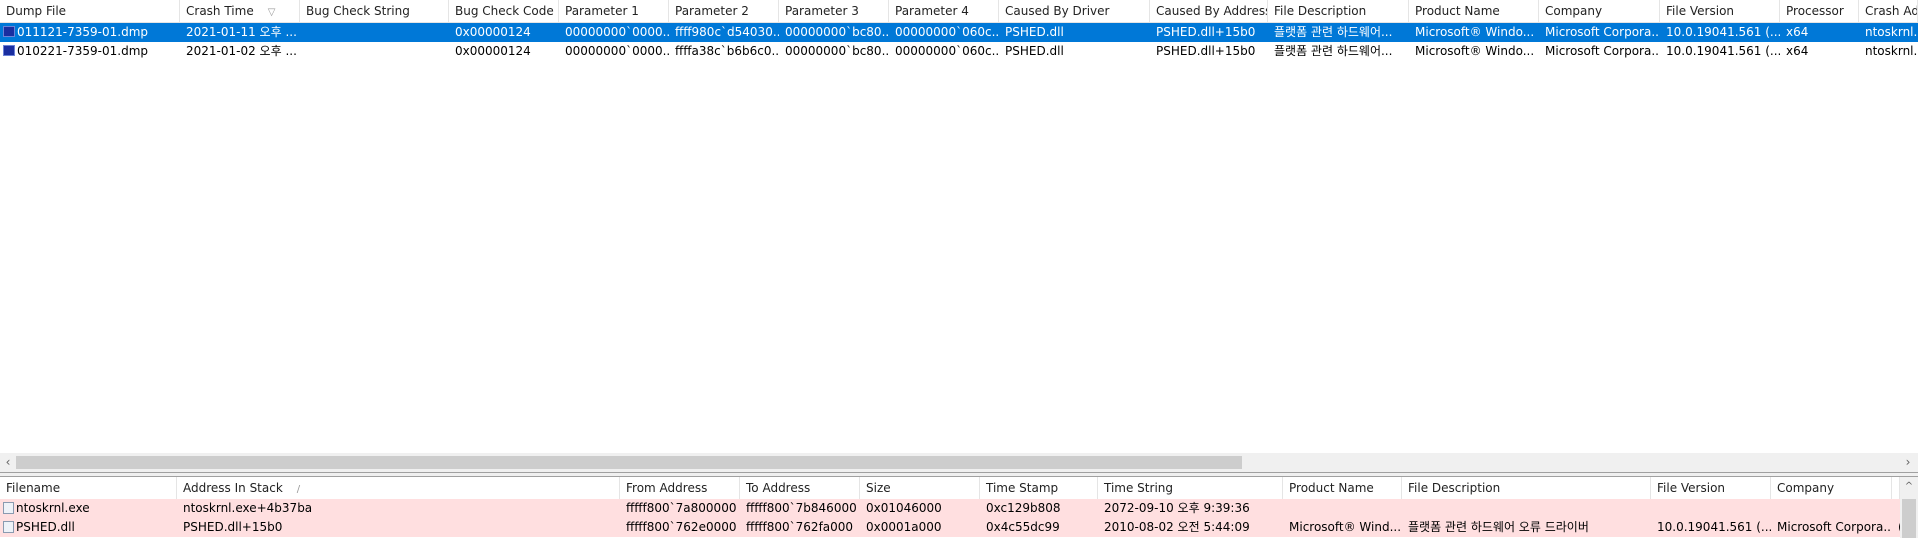 The image size is (1918, 538). Describe the element at coordinates (36, 11) in the screenshot. I see `column-label: Dump File` at that location.